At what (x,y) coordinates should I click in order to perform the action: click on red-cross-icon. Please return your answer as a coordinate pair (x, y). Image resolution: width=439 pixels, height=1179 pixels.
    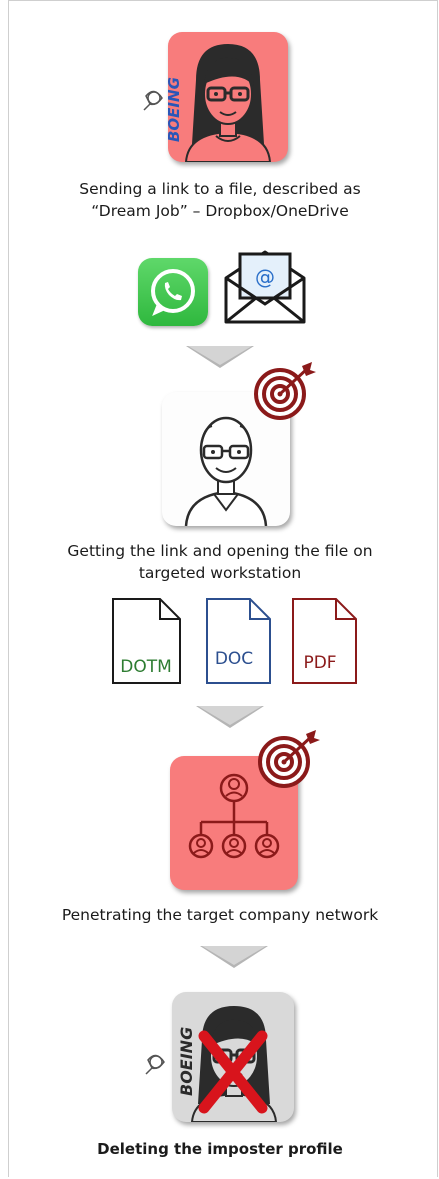
    Looking at the image, I should click on (233, 1072).